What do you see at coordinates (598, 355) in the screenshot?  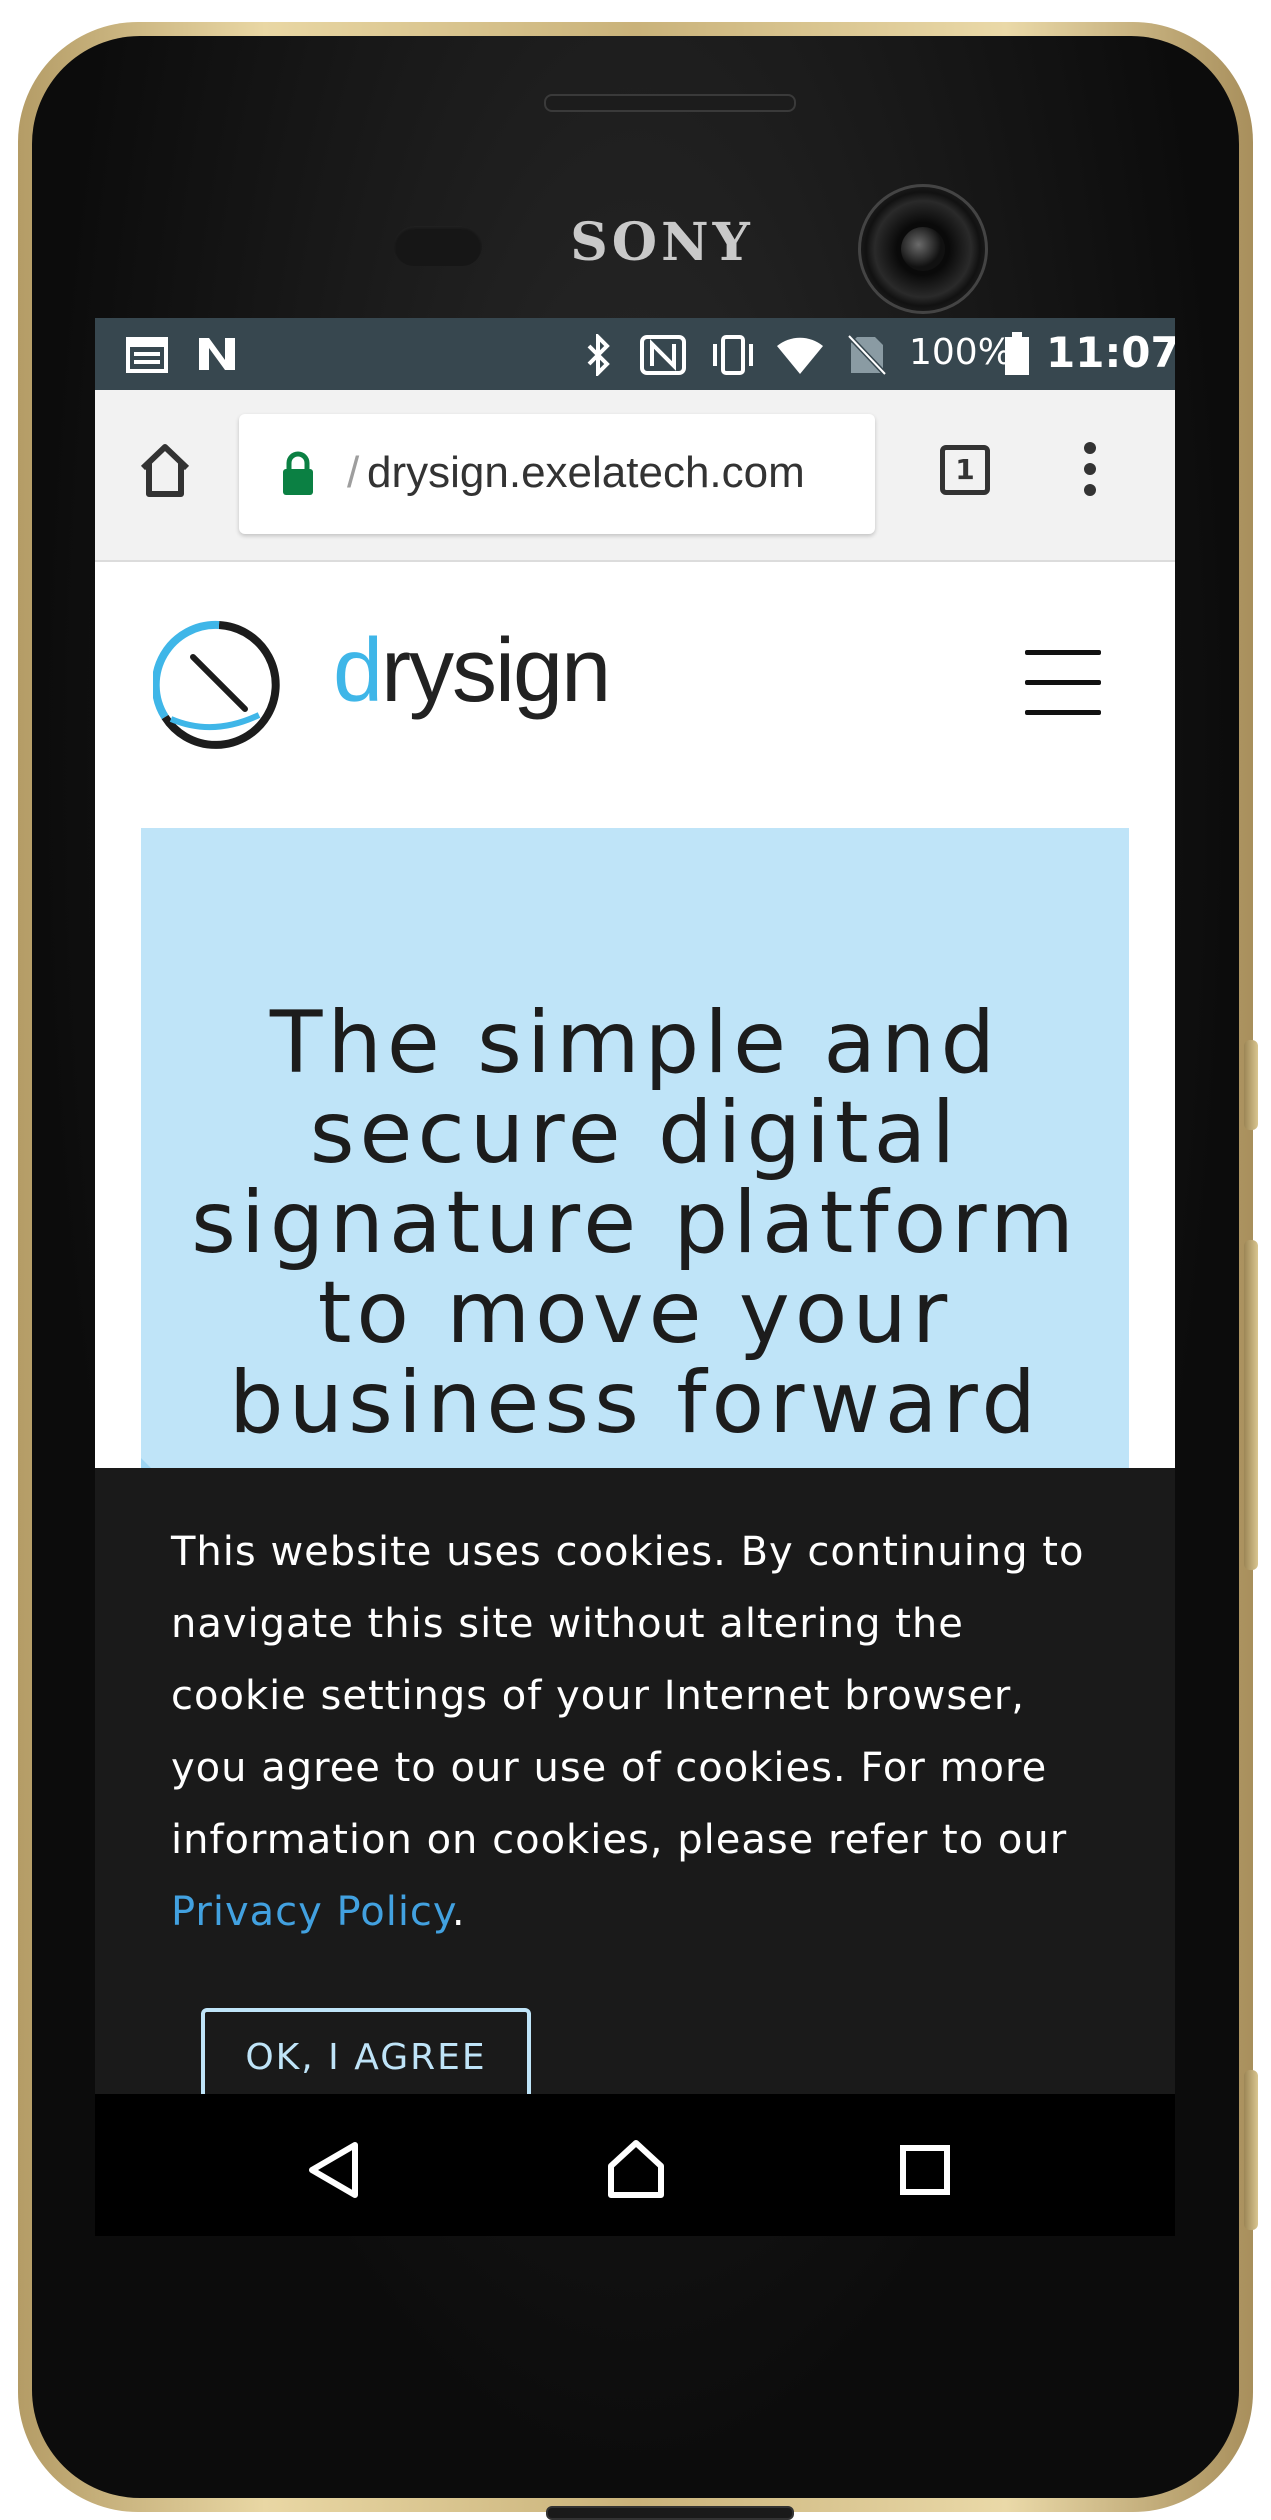 I see `bluetooth-icon` at bounding box center [598, 355].